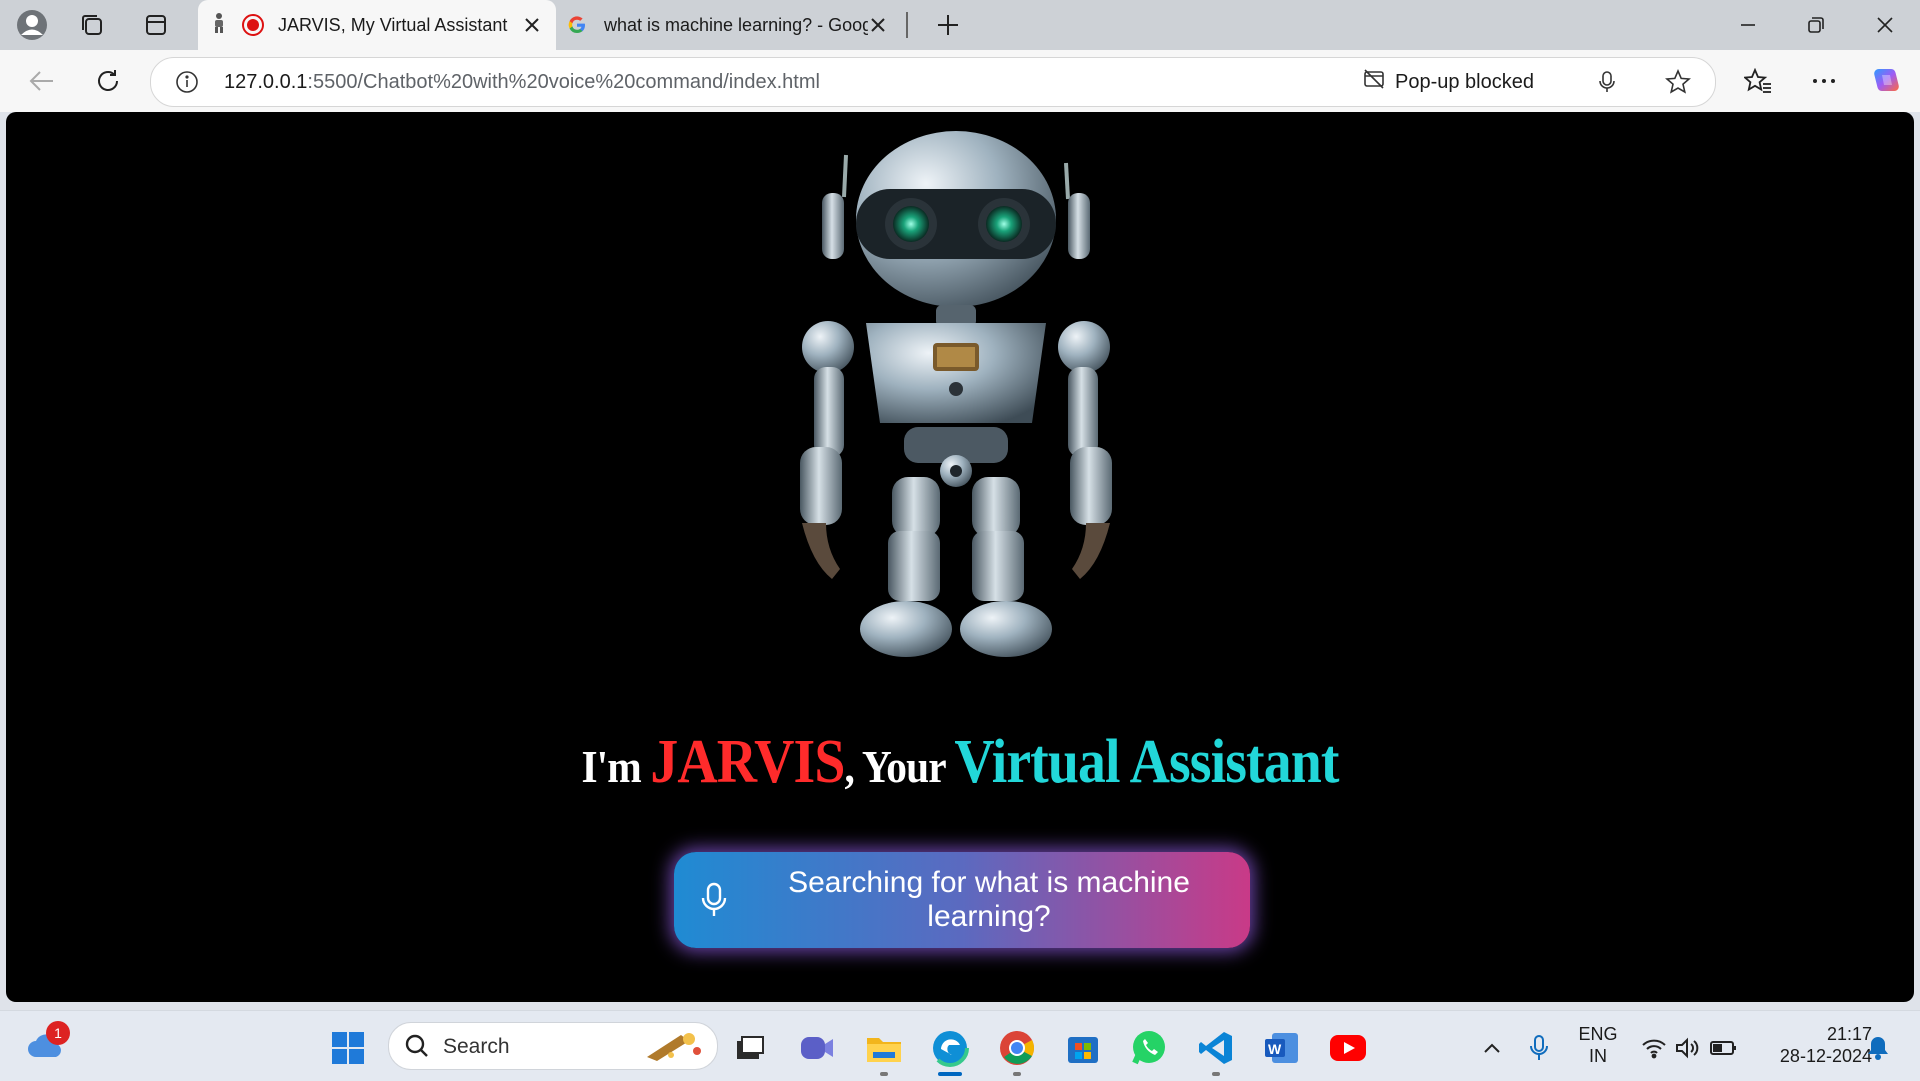 The width and height of the screenshot is (1920, 1081). I want to click on store-icon, so click(1083, 1048).